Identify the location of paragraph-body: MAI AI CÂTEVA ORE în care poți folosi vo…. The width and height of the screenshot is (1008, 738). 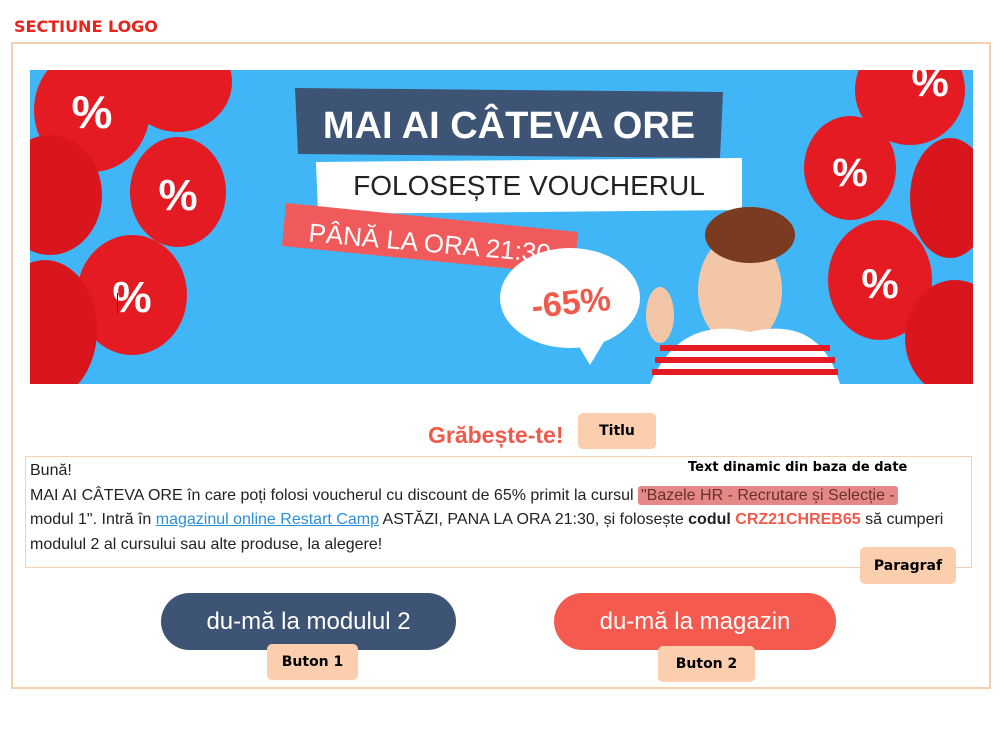
(495, 521).